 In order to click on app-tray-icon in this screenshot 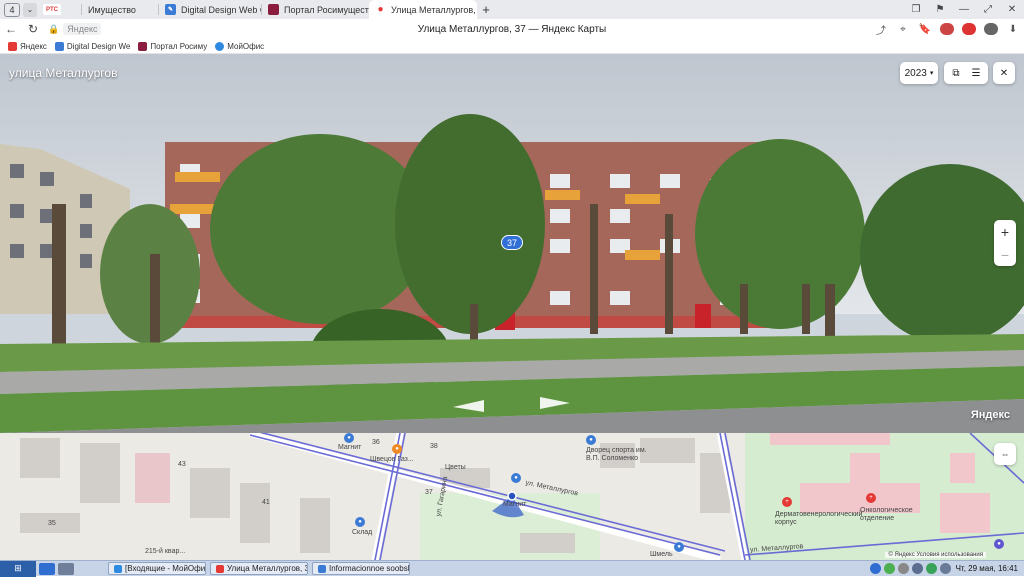, I will do `click(889, 568)`.